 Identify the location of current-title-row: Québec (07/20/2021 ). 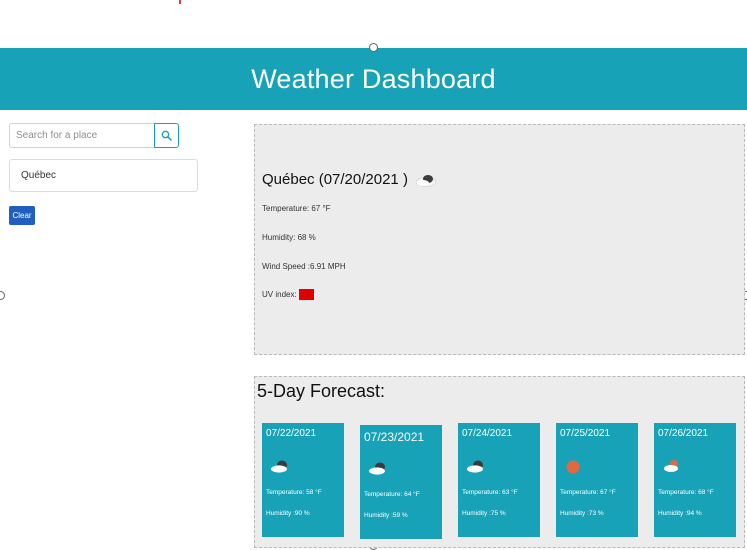
(350, 179).